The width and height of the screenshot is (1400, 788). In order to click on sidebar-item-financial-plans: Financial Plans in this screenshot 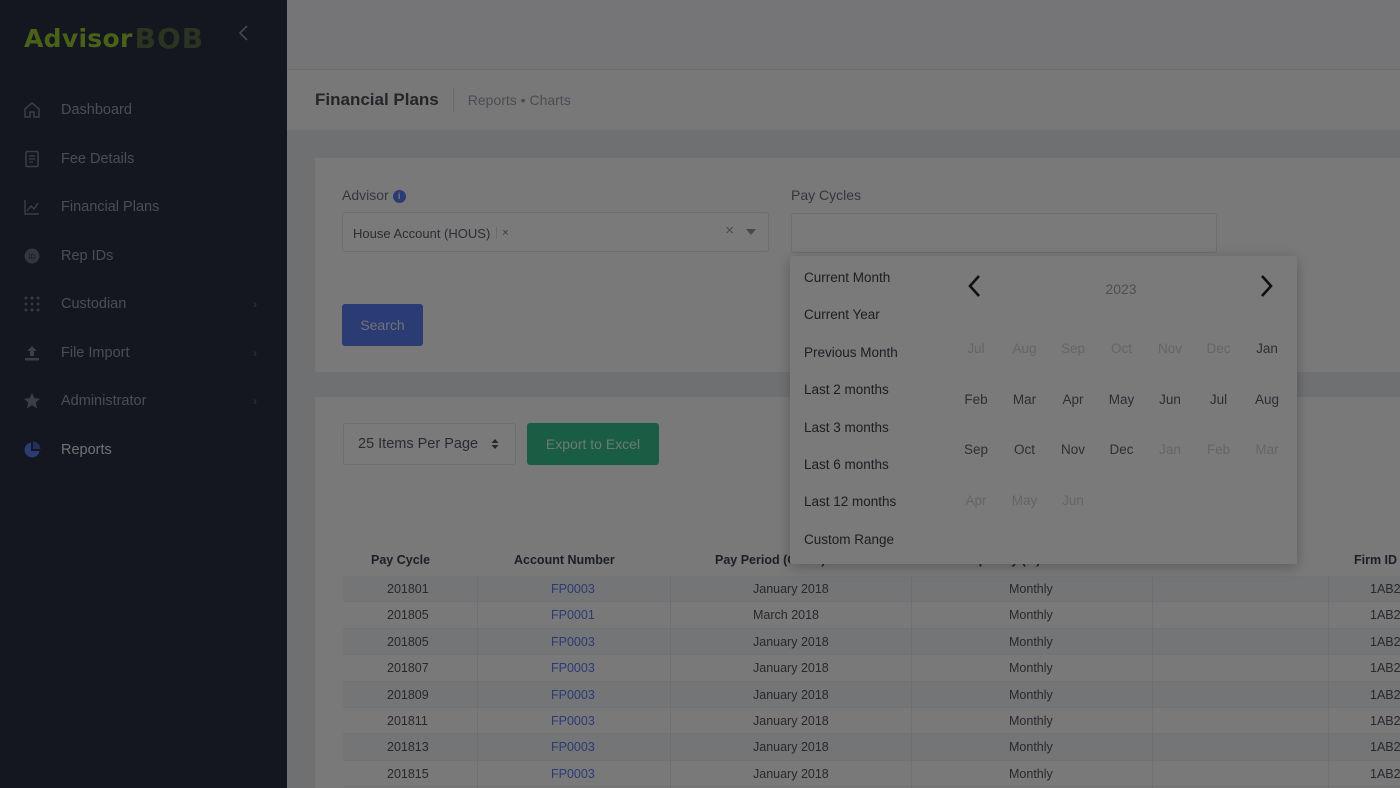, I will do `click(143, 207)`.